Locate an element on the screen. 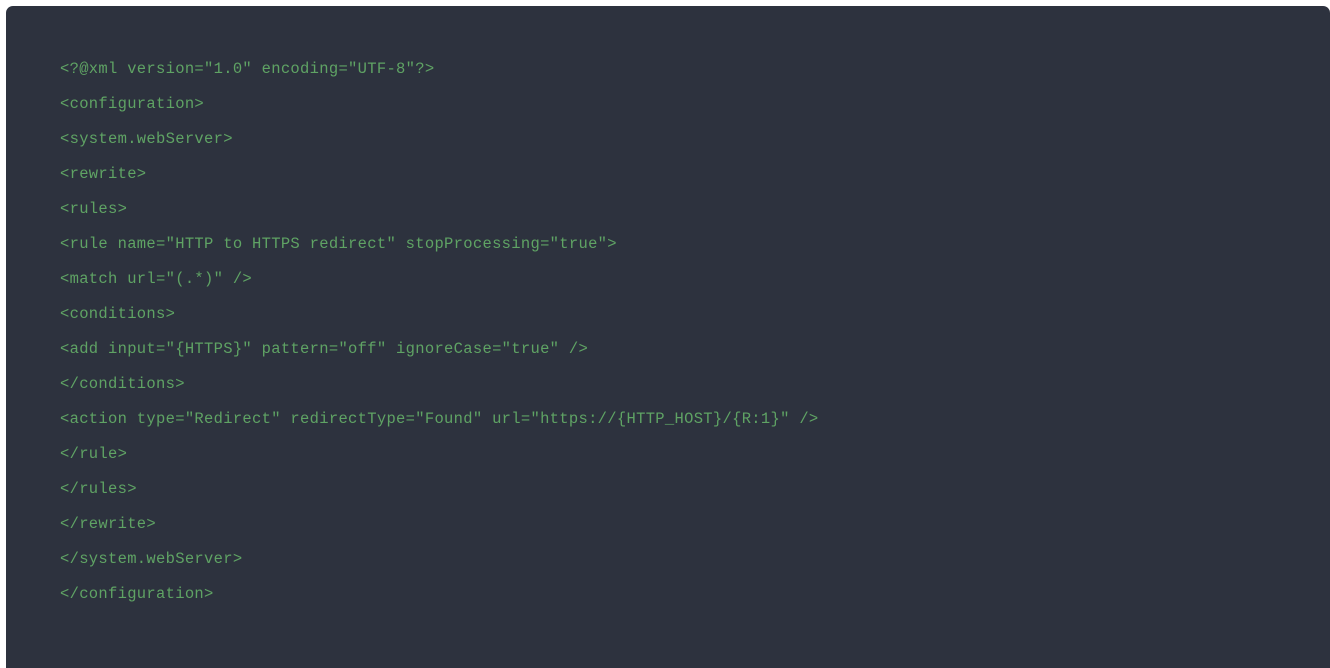  code-line: <conditions> is located at coordinates (118, 314).